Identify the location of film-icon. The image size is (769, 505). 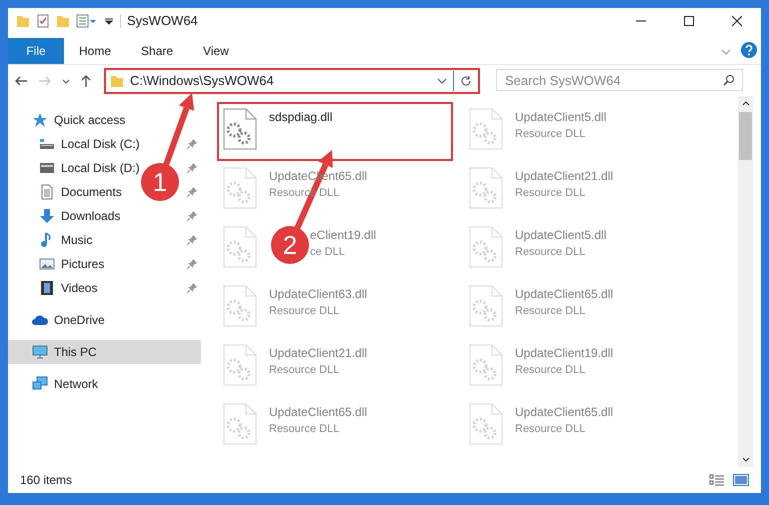
(47, 288).